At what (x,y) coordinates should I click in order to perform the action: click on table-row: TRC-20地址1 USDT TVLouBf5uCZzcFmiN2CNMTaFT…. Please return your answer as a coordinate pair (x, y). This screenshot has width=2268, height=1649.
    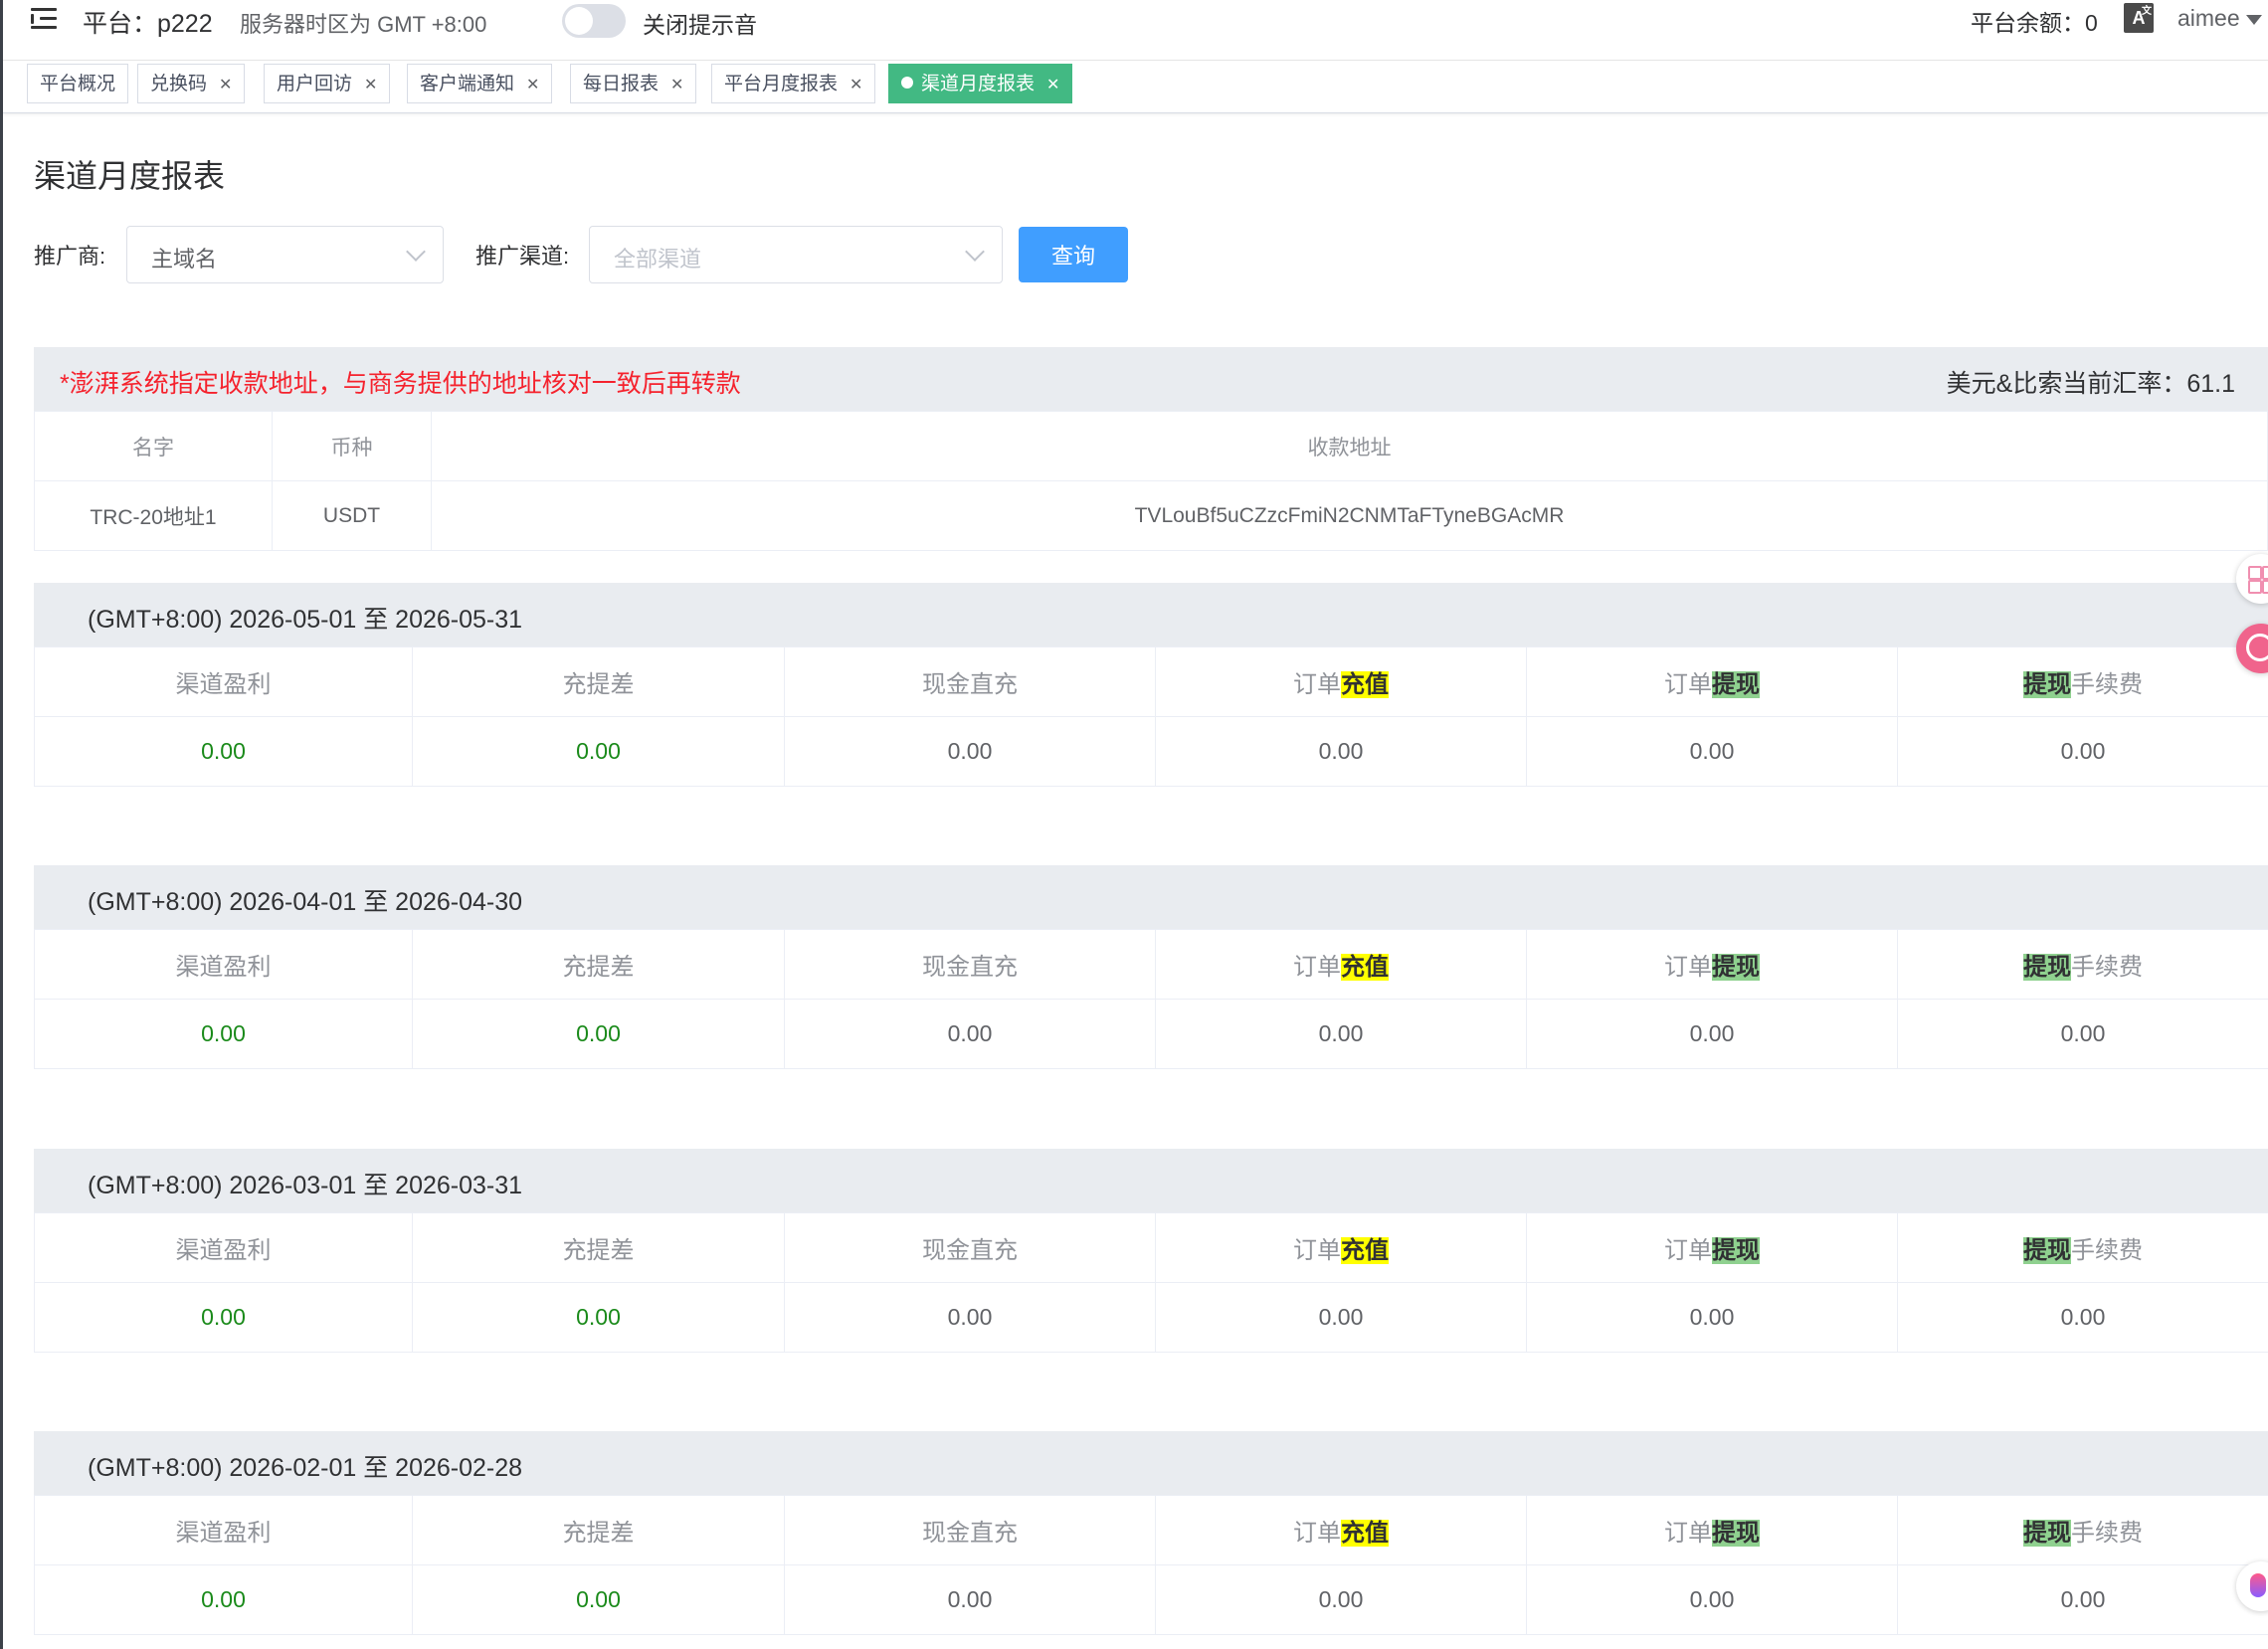
    Looking at the image, I should click on (1151, 515).